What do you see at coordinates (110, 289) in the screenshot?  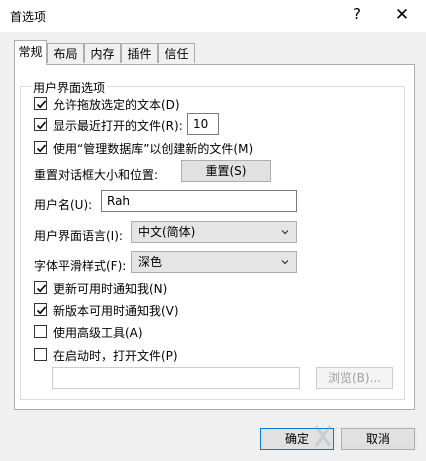 I see `notify-updates-label: 更新可用时通知我(N)` at bounding box center [110, 289].